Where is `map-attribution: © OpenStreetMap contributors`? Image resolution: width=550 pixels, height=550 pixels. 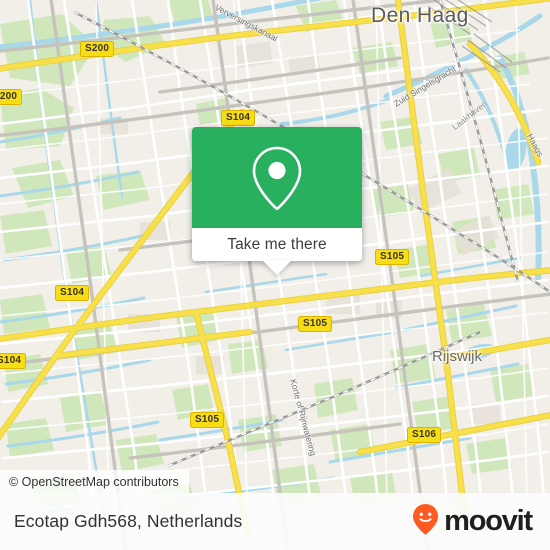 map-attribution: © OpenStreetMap contributors is located at coordinates (94, 481).